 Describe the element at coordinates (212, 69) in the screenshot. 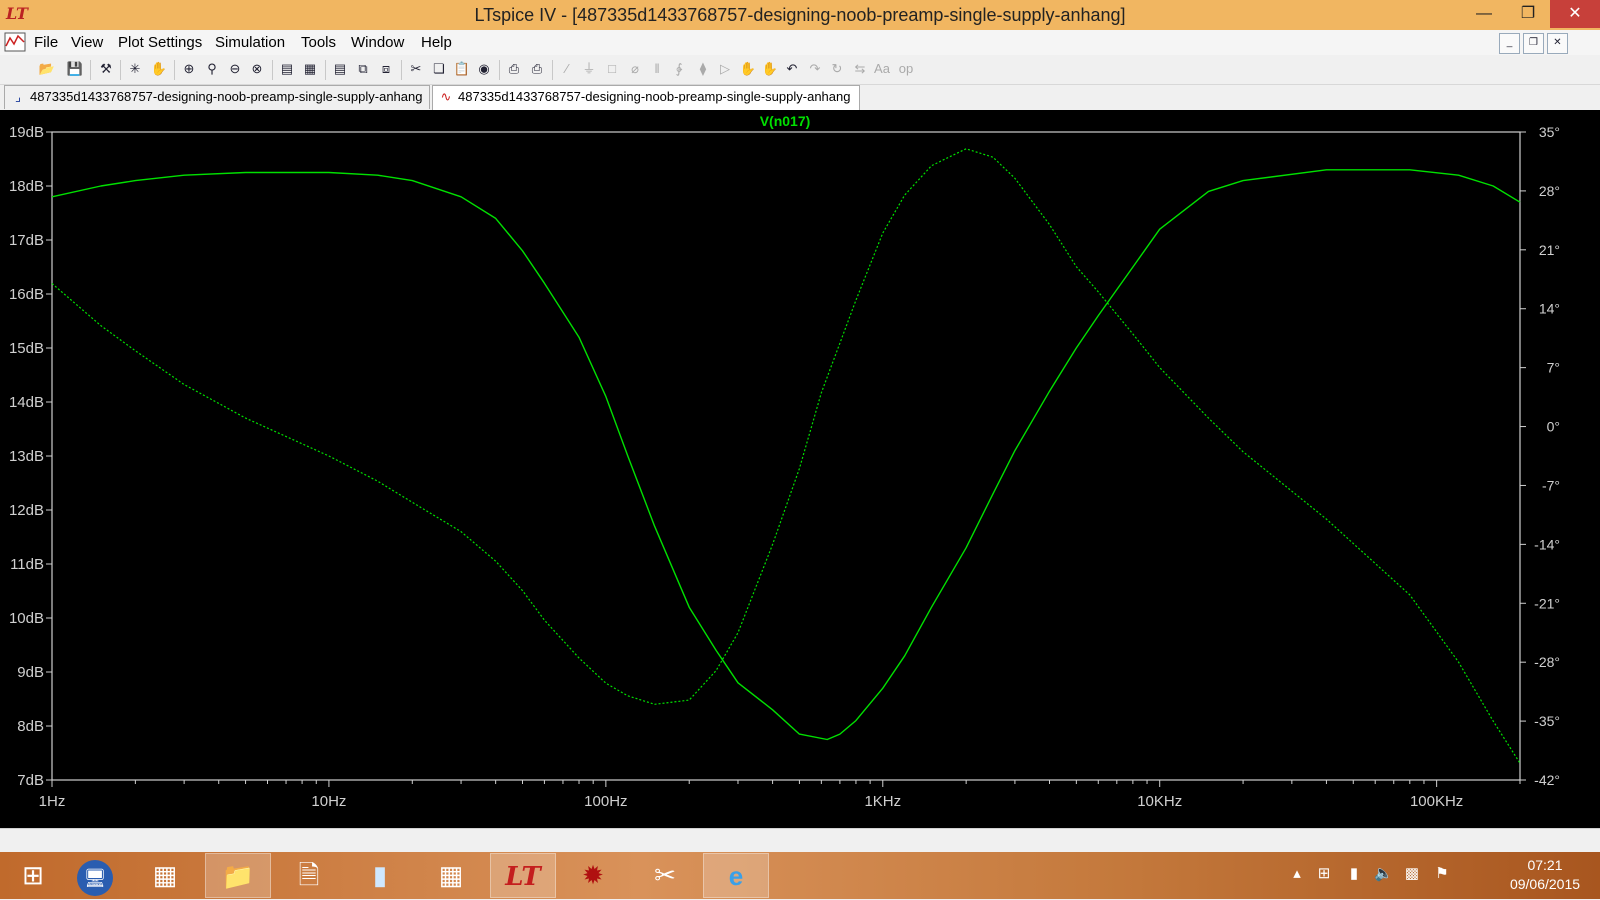

I see `zoom-area-icon: ⚲` at that location.